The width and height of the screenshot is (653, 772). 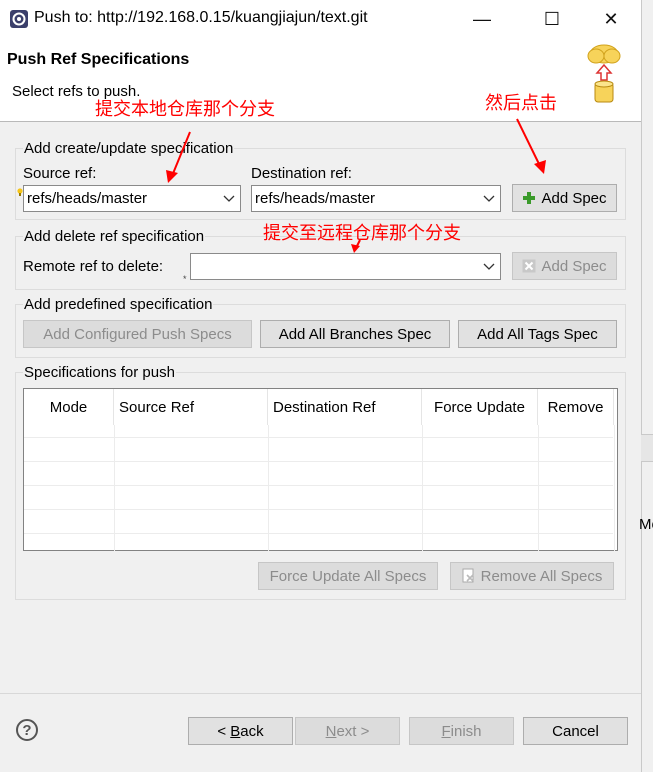 What do you see at coordinates (93, 266) in the screenshot?
I see `remote-ref-label: Remote ref to delete:` at bounding box center [93, 266].